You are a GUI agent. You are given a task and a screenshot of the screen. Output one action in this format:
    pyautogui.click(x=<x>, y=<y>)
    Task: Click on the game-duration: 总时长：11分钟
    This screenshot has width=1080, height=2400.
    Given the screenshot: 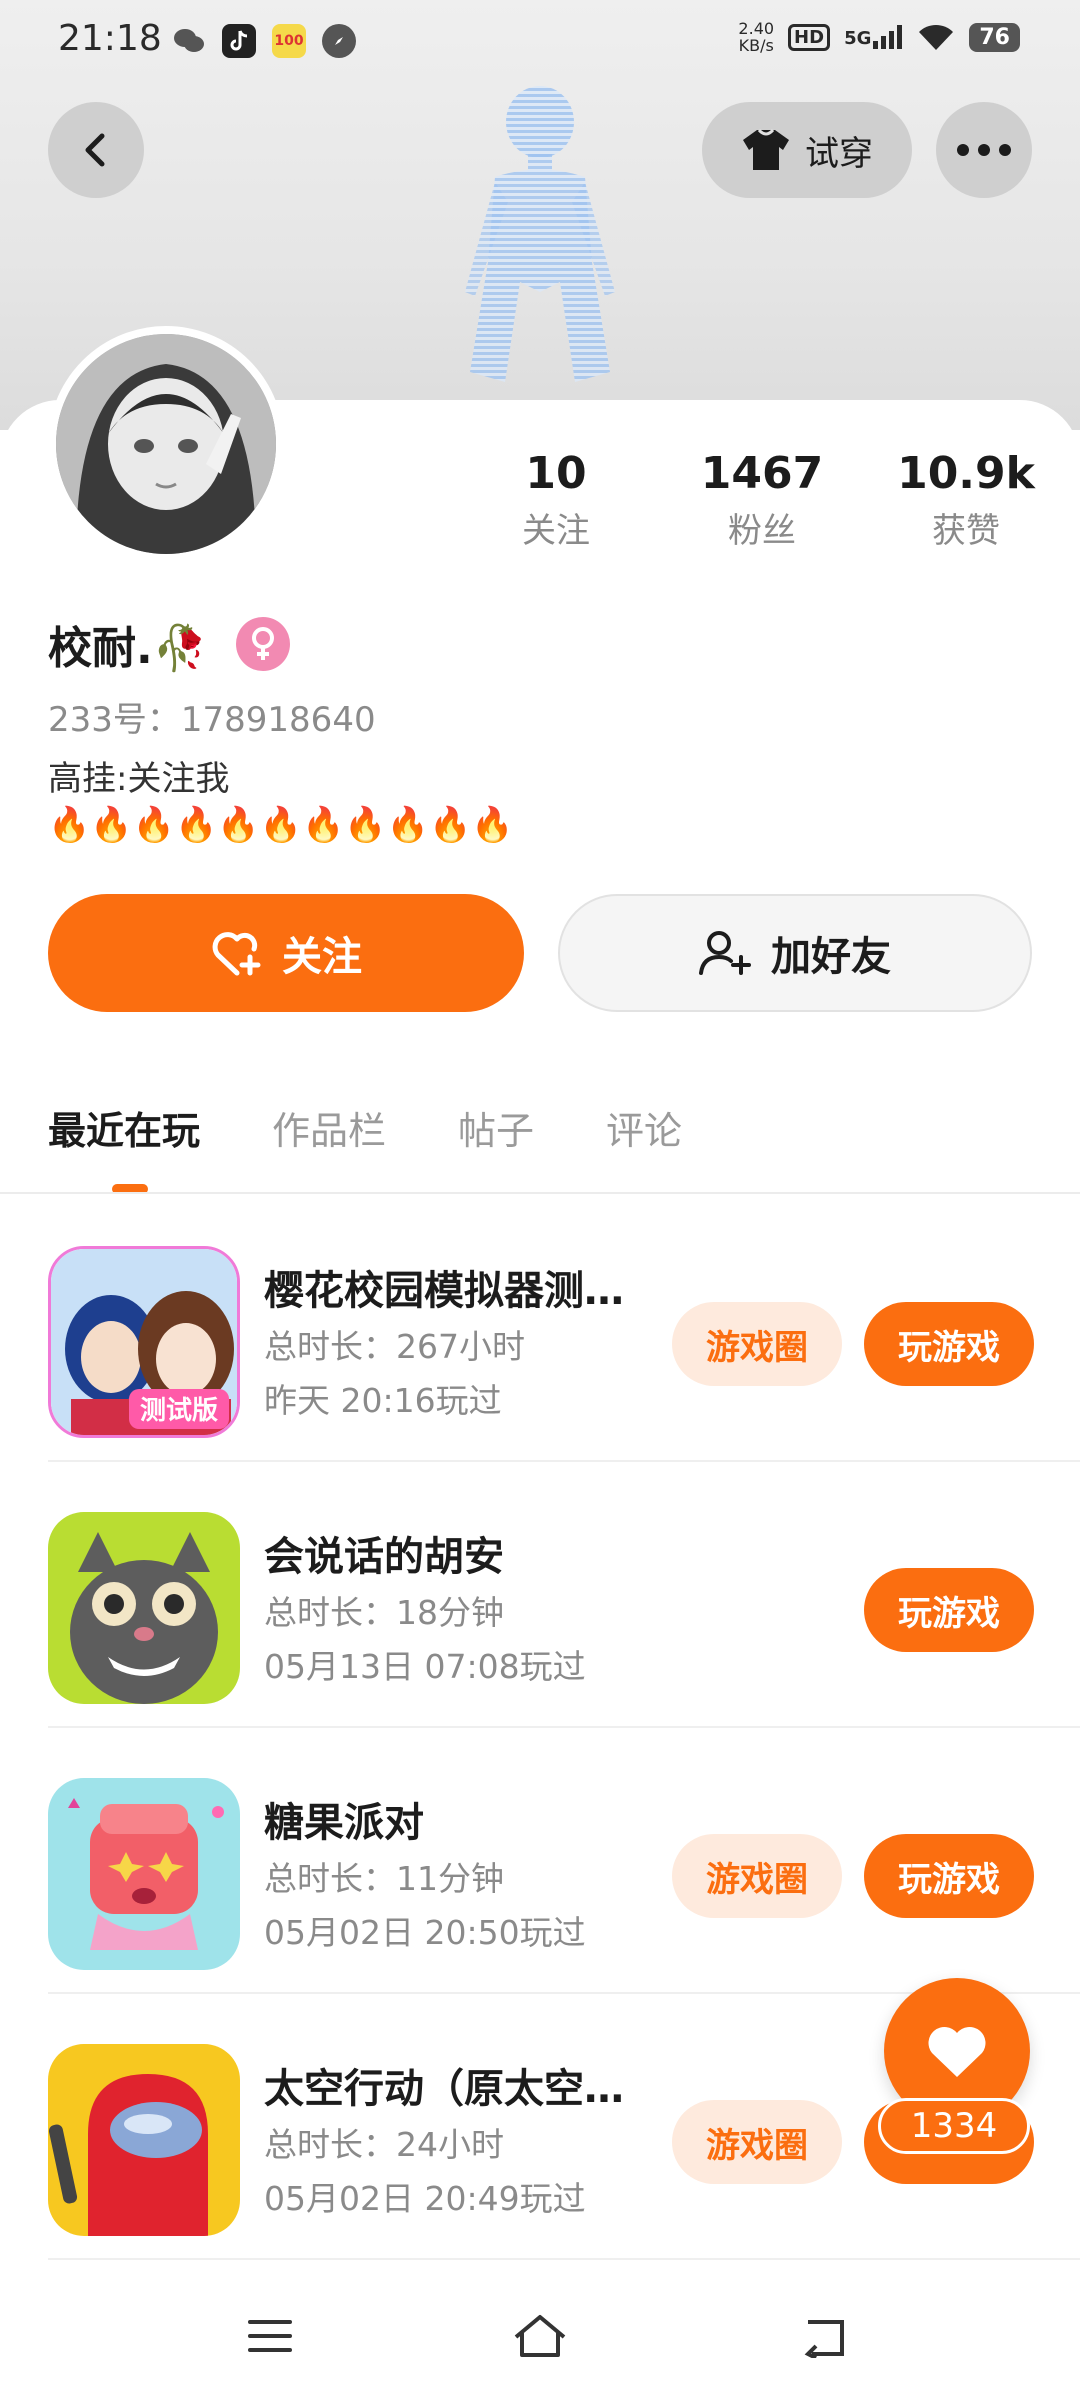 What is the action you would take?
    pyautogui.click(x=384, y=1878)
    